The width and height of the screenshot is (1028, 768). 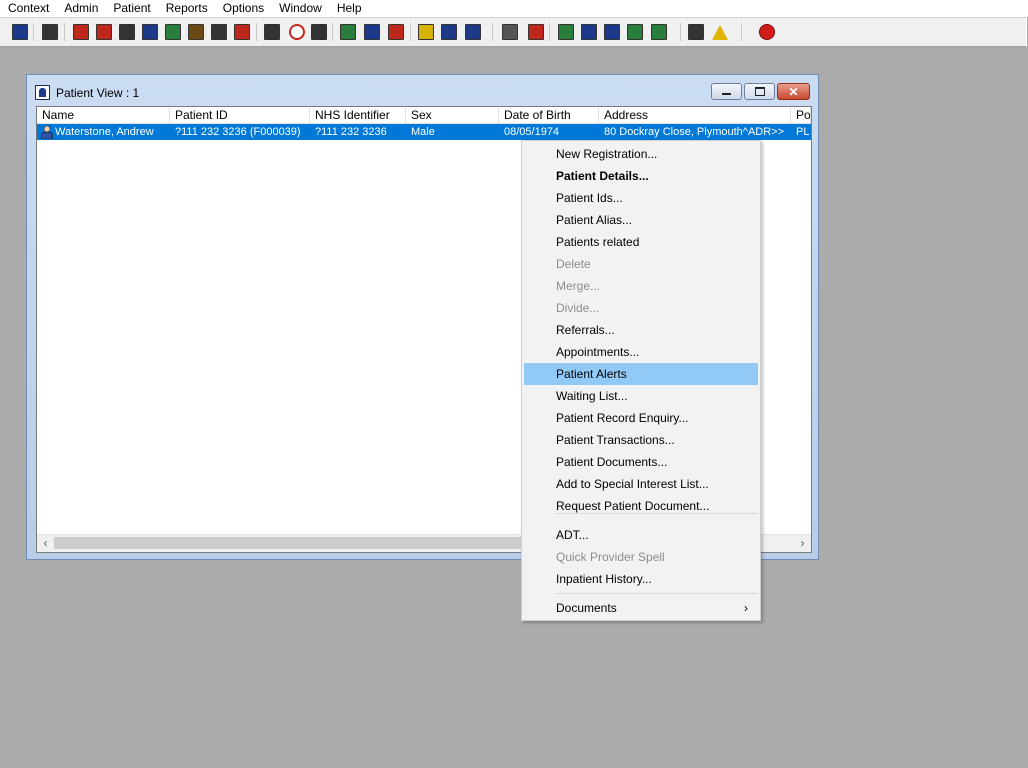 What do you see at coordinates (536, 32) in the screenshot?
I see `bar-chart-button` at bounding box center [536, 32].